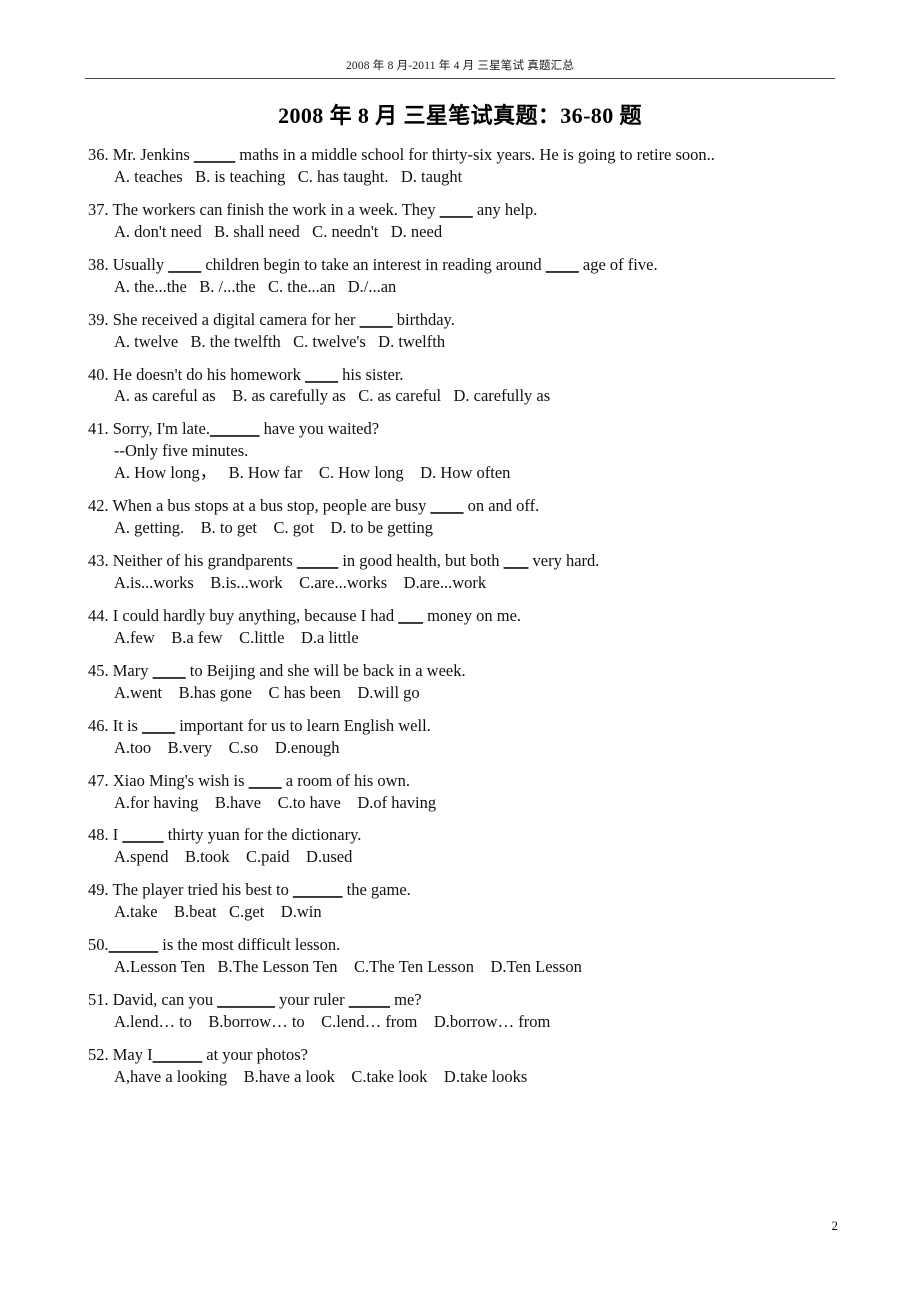 This screenshot has width=920, height=1302. Describe the element at coordinates (218, 912) in the screenshot. I see `question-options: A.take B.beat C.get D.win` at that location.